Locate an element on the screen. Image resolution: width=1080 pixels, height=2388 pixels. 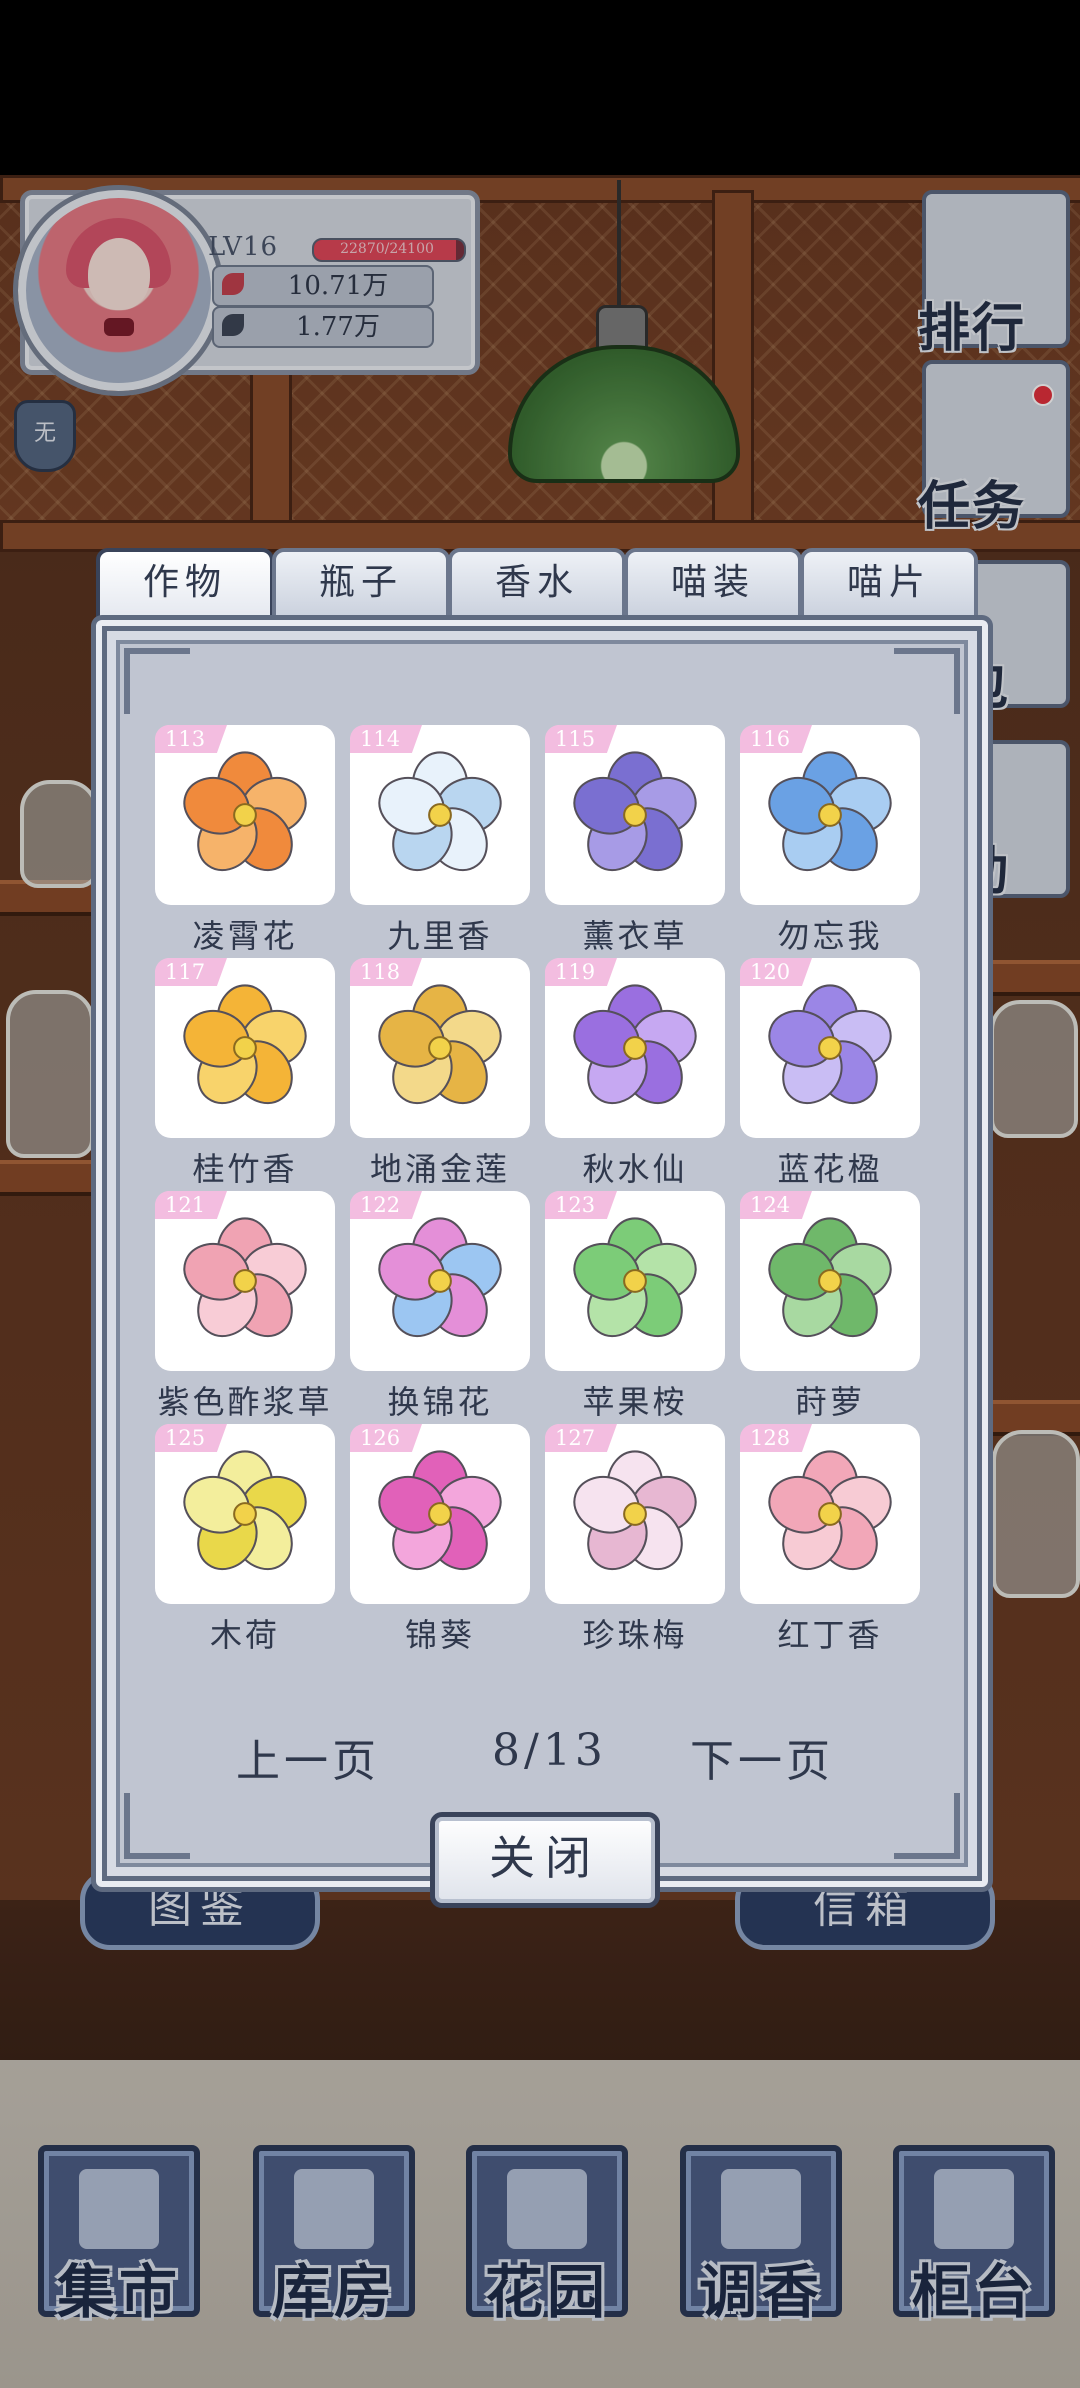
flower-card: 114 is located at coordinates (440, 815).